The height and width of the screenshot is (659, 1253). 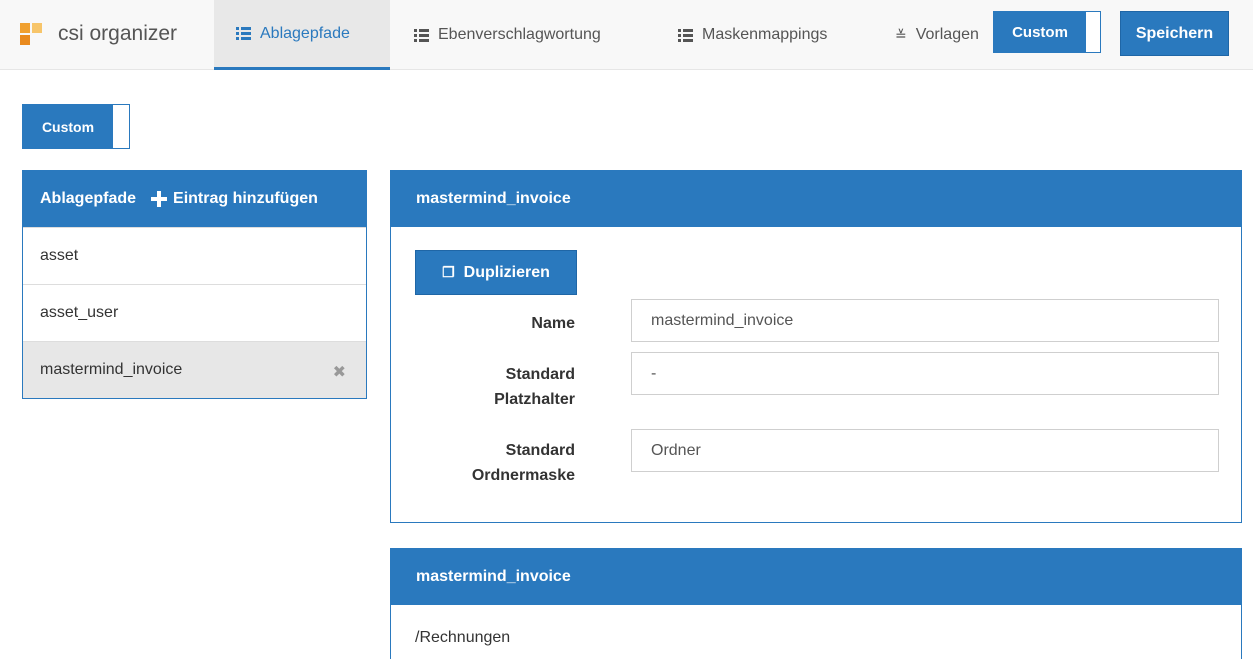 What do you see at coordinates (194, 312) in the screenshot?
I see `list-item-asset-user: asset_user` at bounding box center [194, 312].